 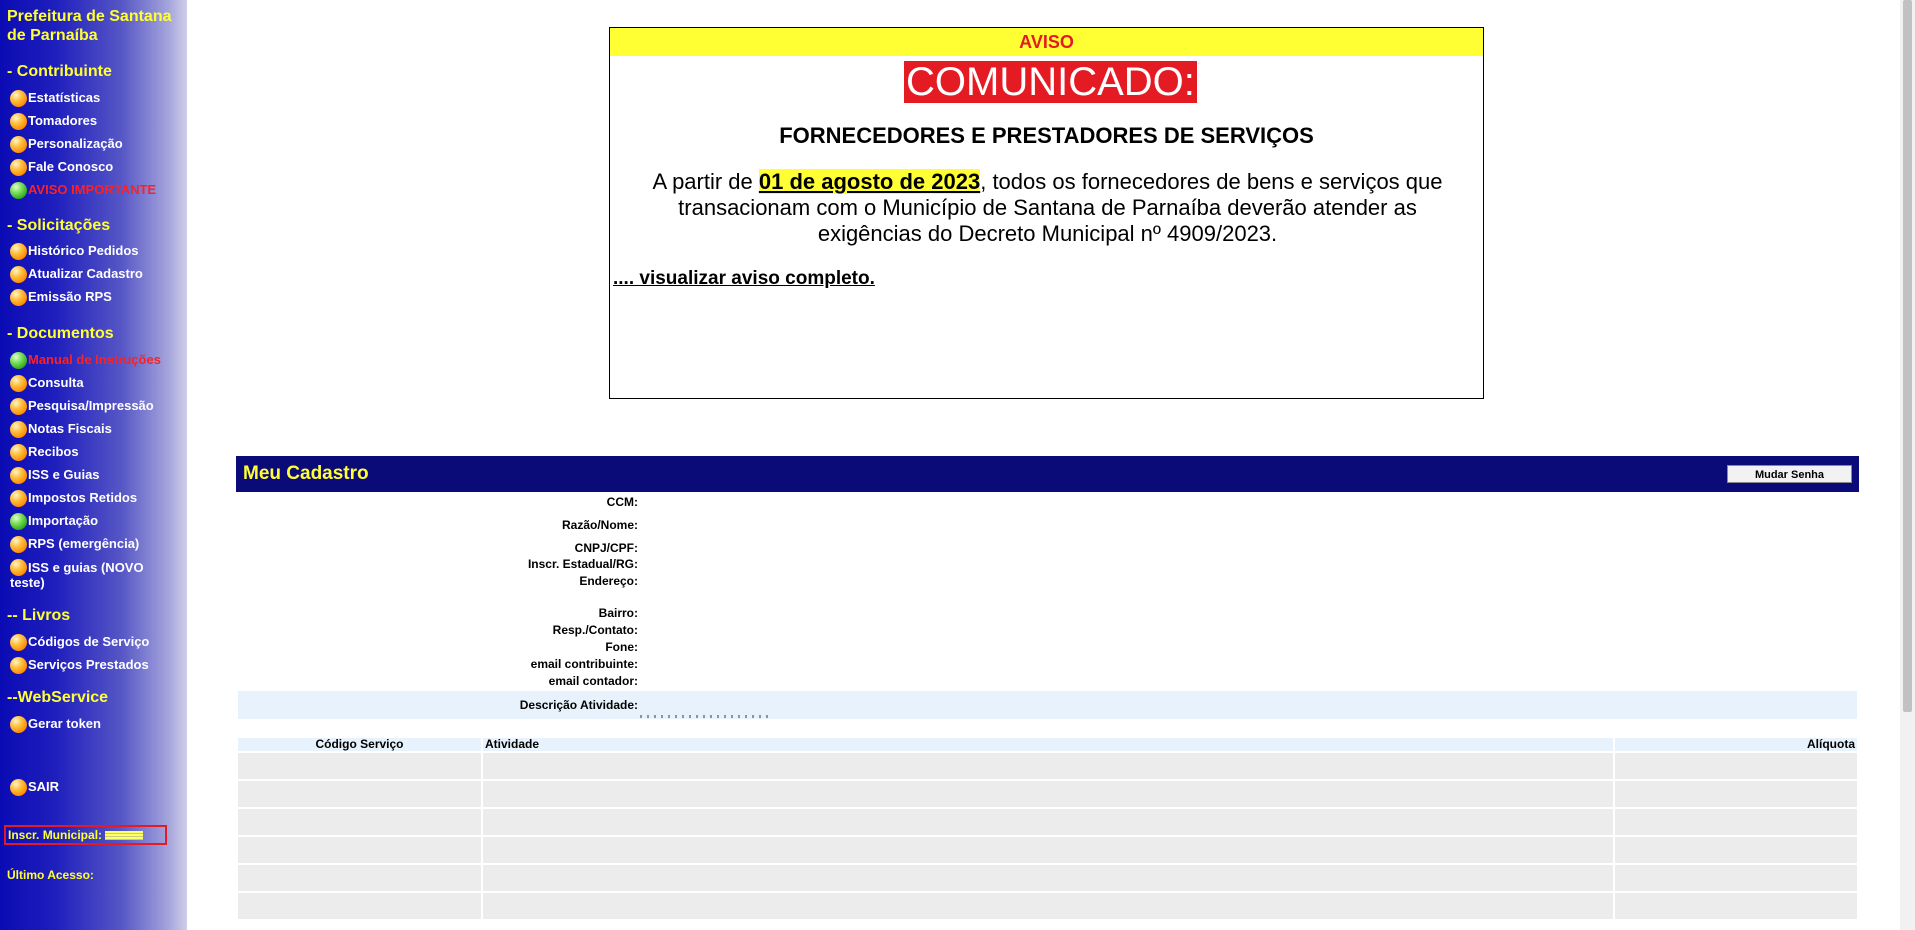 I want to click on sidebar-item-impostos-retidos: Impostos Retidos, so click(x=73, y=498).